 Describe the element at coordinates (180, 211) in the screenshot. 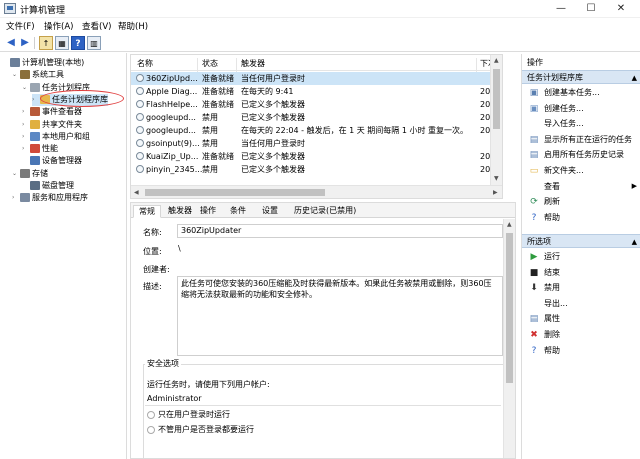

I see `tab-triggers: 触发器` at that location.